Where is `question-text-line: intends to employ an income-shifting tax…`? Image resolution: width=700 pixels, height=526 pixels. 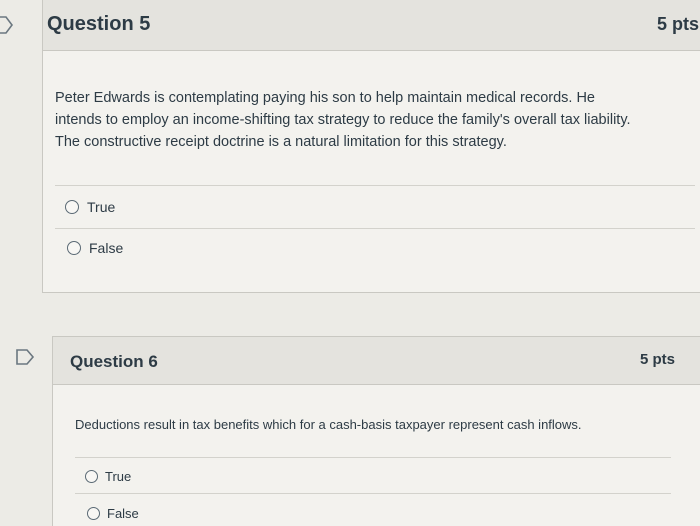 question-text-line: intends to employ an income-shifting tax… is located at coordinates (343, 120).